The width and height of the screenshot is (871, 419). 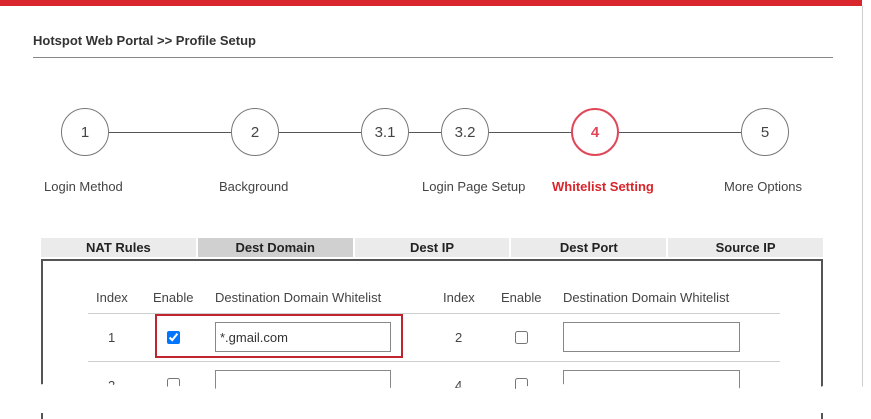 What do you see at coordinates (83, 186) in the screenshot?
I see `step-1-label: Login Method` at bounding box center [83, 186].